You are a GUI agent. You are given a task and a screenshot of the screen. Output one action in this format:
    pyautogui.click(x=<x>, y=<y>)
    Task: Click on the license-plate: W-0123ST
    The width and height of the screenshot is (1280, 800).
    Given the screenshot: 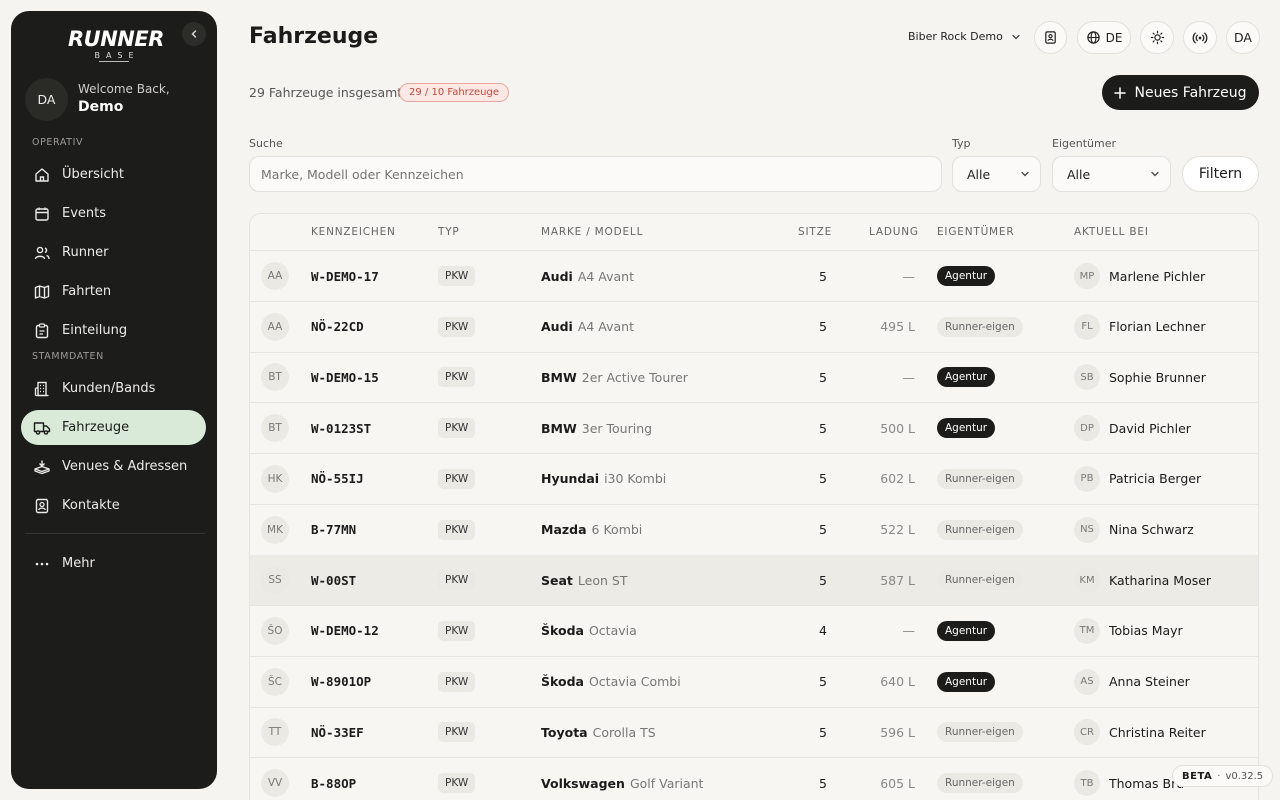 What is the action you would take?
    pyautogui.click(x=341, y=428)
    